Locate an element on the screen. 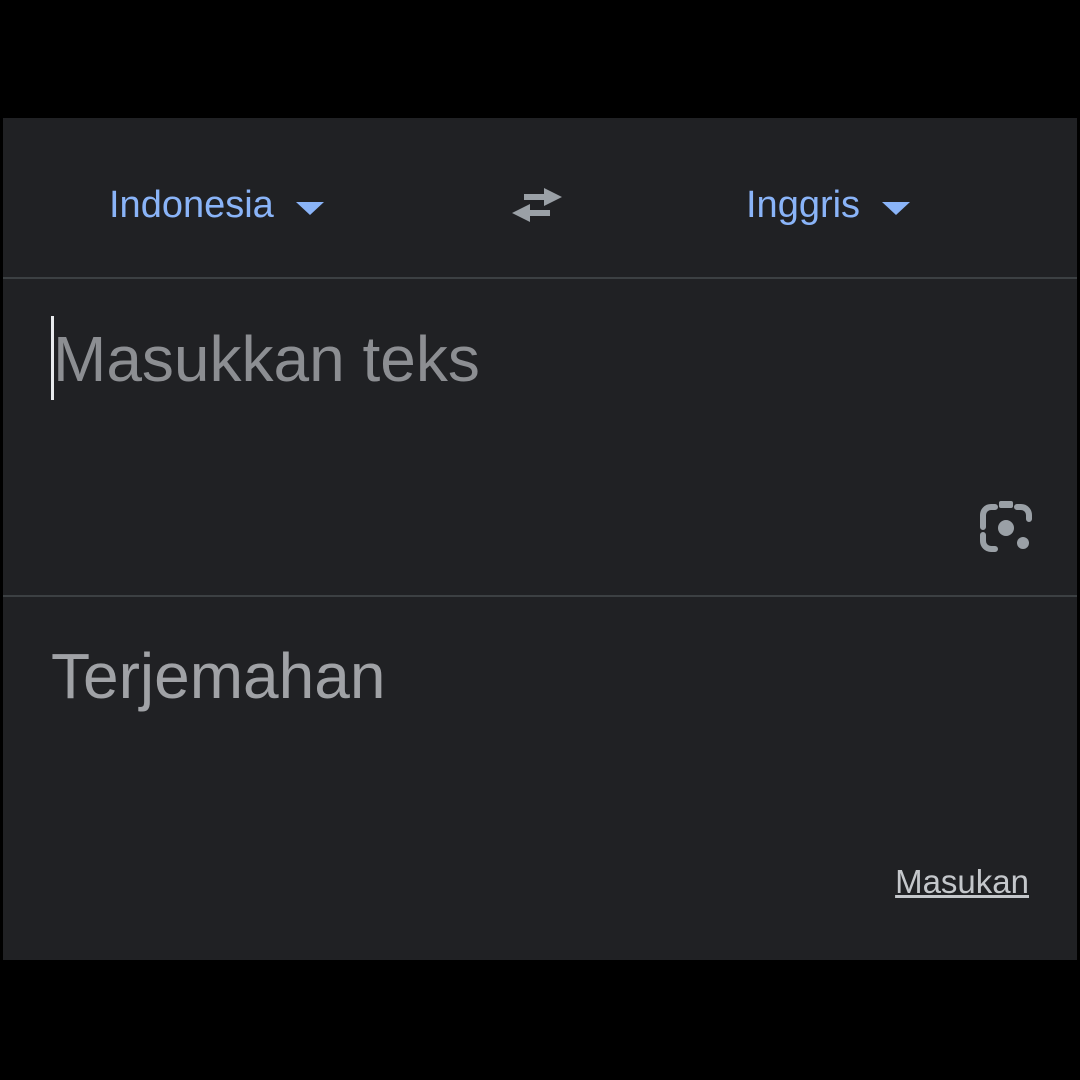 Image resolution: width=1080 pixels, height=1080 pixels. camera-translate-button is located at coordinates (1006, 528).